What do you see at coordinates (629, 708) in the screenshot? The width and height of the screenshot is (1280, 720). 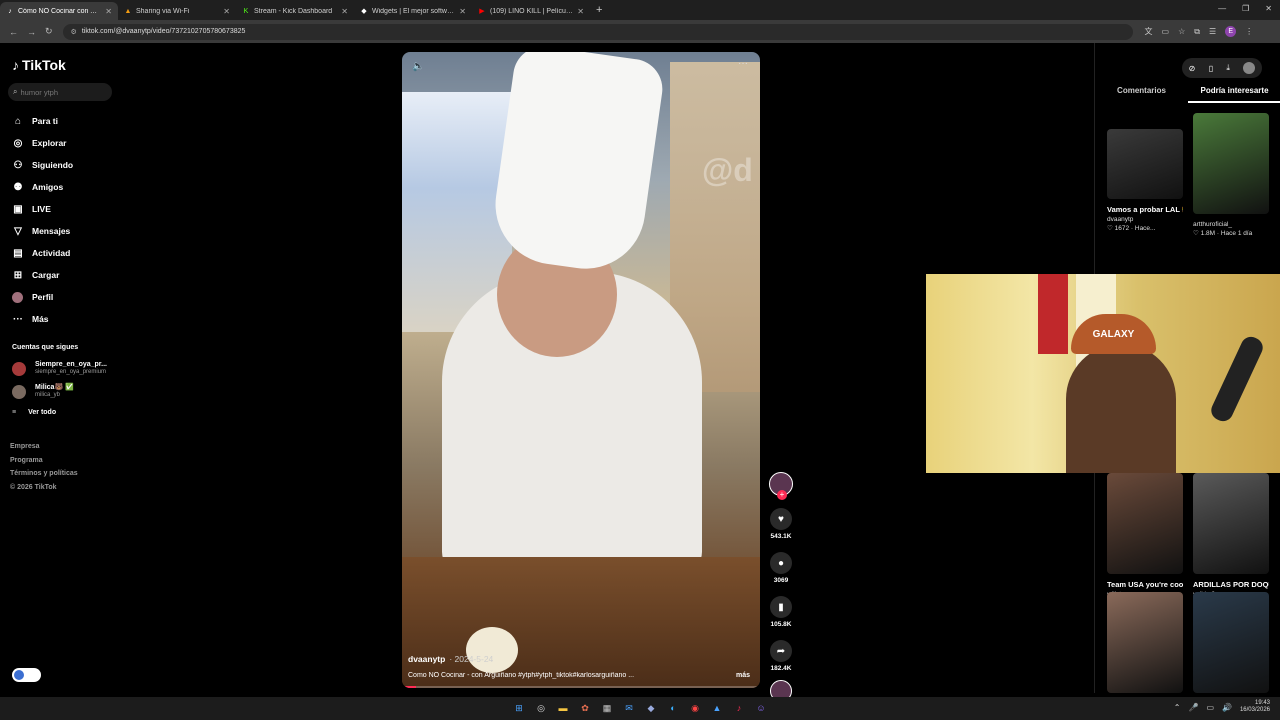 I see `mail-icon: ✉` at bounding box center [629, 708].